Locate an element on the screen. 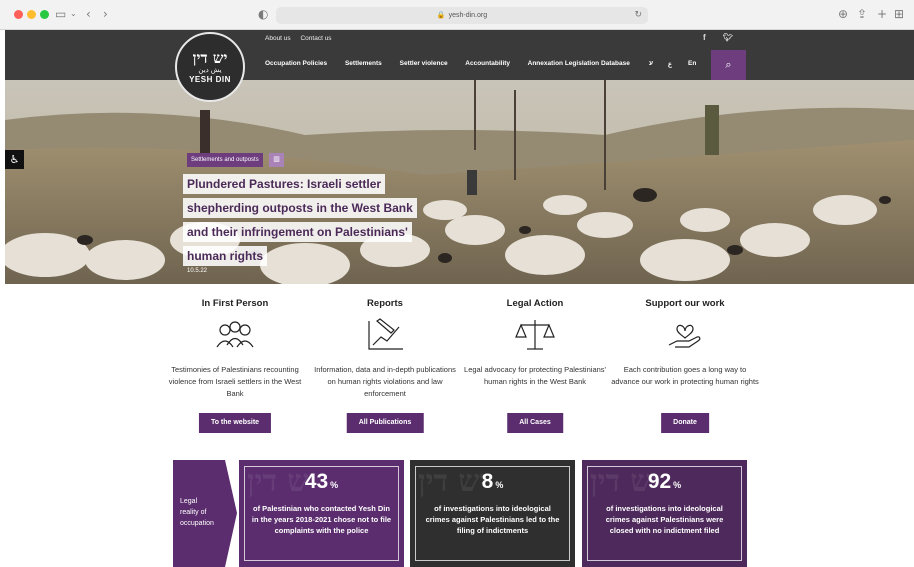  chevron-down-icon: ⌄ is located at coordinates (73, 14).